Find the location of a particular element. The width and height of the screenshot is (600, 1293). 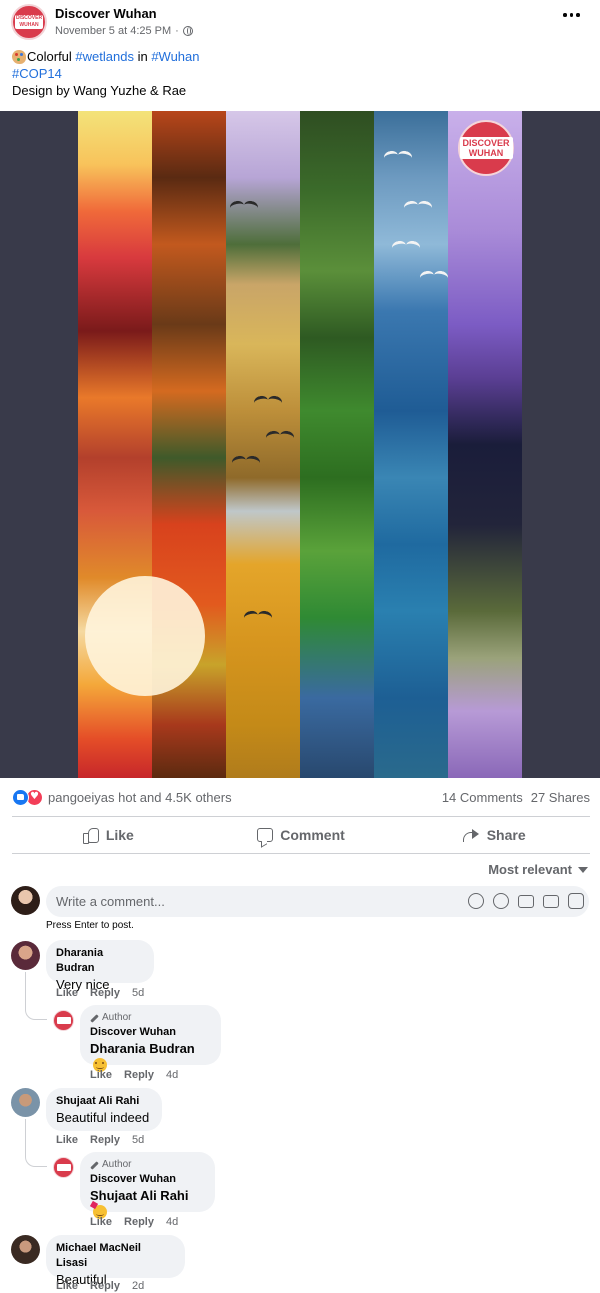

author-badge-label: Author is located at coordinates (117, 1017).